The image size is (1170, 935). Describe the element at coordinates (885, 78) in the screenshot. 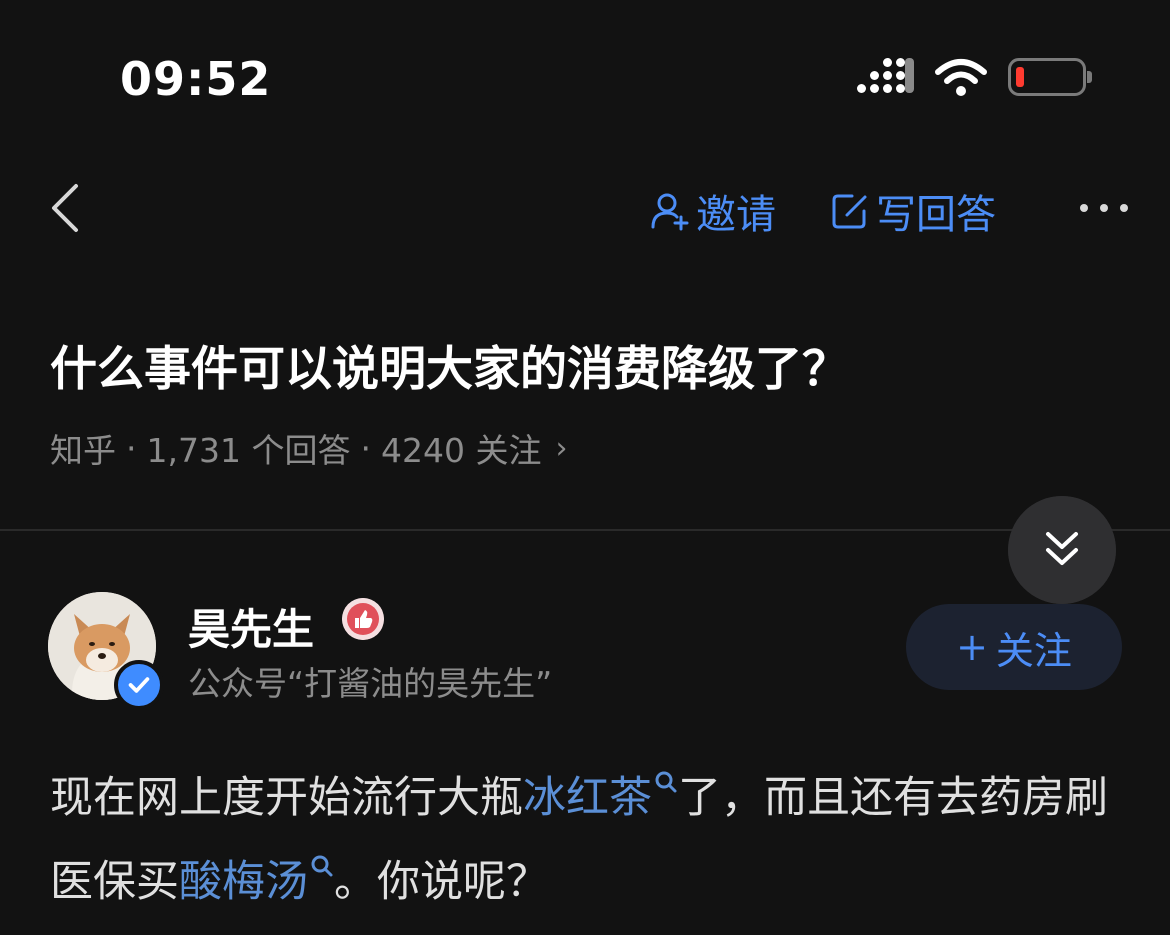

I see `cellular-signal-icon` at that location.